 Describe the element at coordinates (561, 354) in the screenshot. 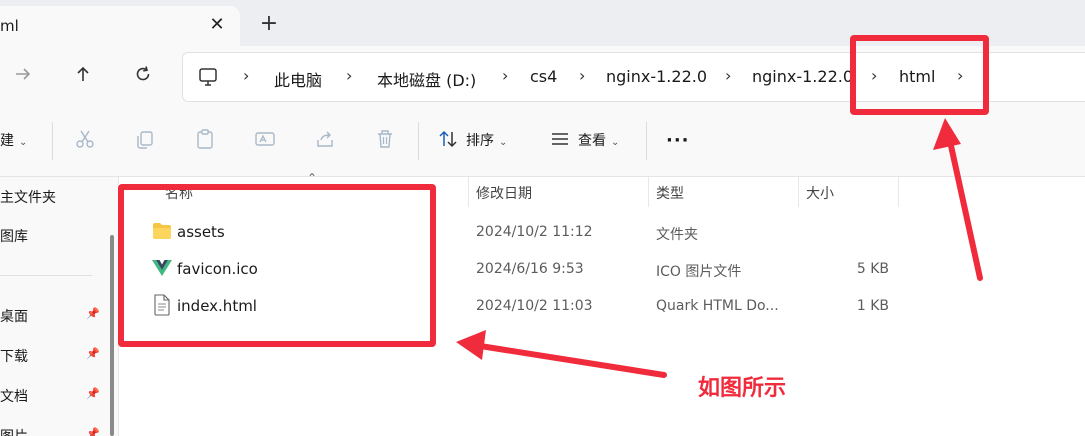

I see `arrow-left-to-files` at that location.